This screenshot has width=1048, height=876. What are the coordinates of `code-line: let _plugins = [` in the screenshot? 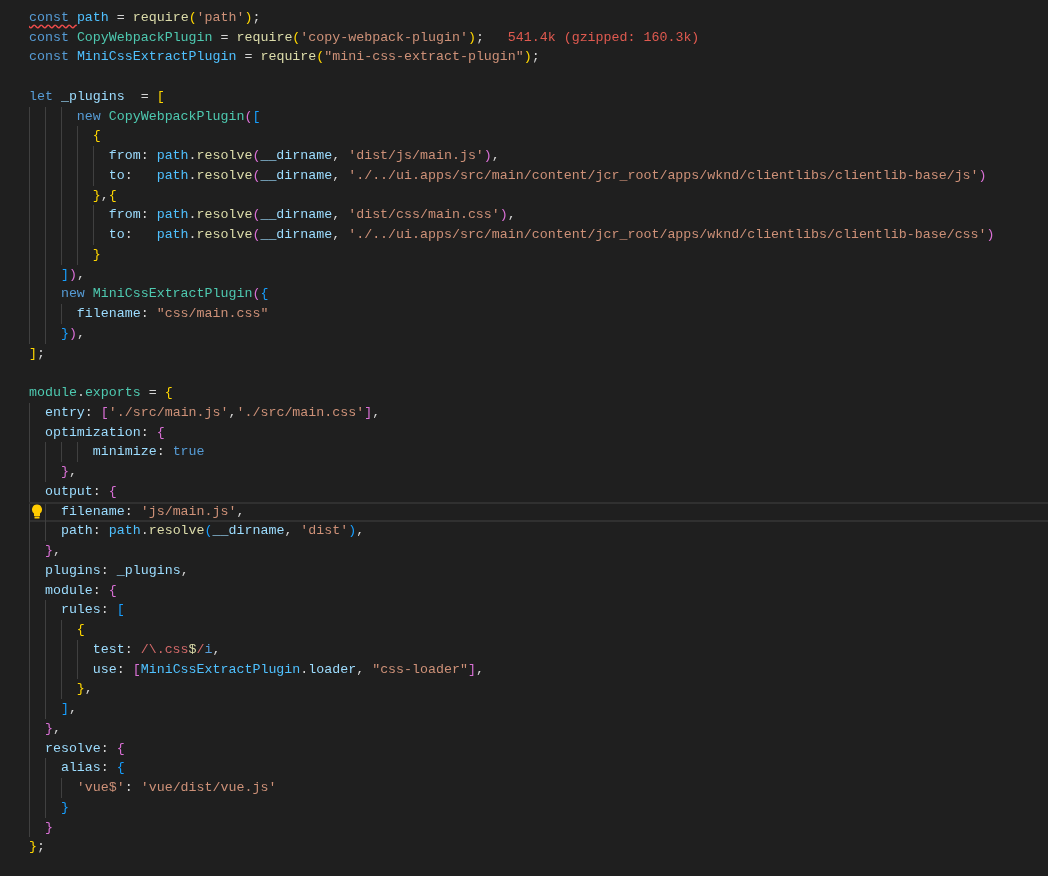 It's located at (97, 96).